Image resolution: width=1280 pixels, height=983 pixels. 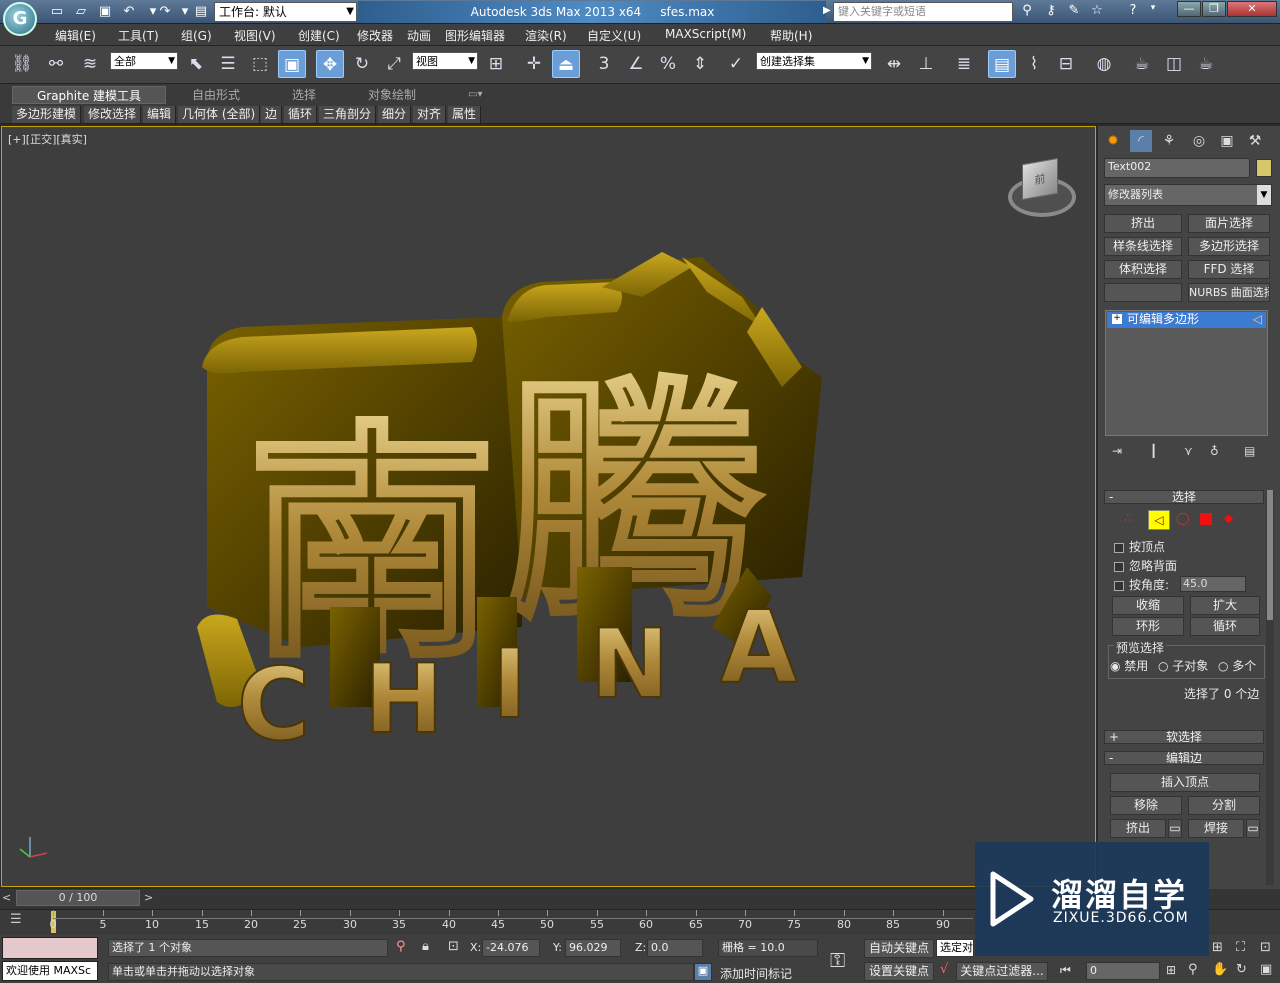 I want to click on menu-create: 创建(C), so click(x=319, y=35).